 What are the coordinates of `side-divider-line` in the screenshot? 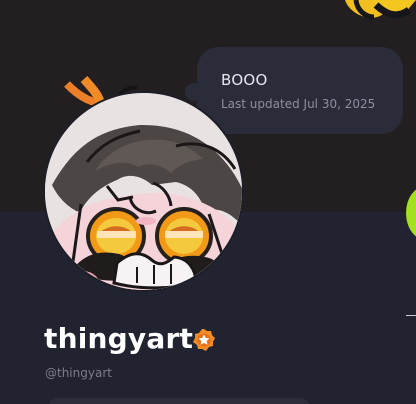 It's located at (411, 315).